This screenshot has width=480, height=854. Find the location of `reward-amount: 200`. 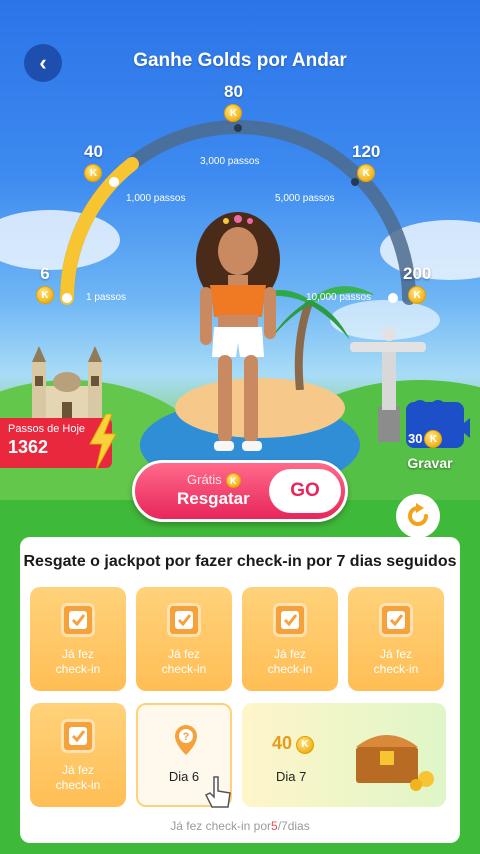

reward-amount: 200 is located at coordinates (417, 273).